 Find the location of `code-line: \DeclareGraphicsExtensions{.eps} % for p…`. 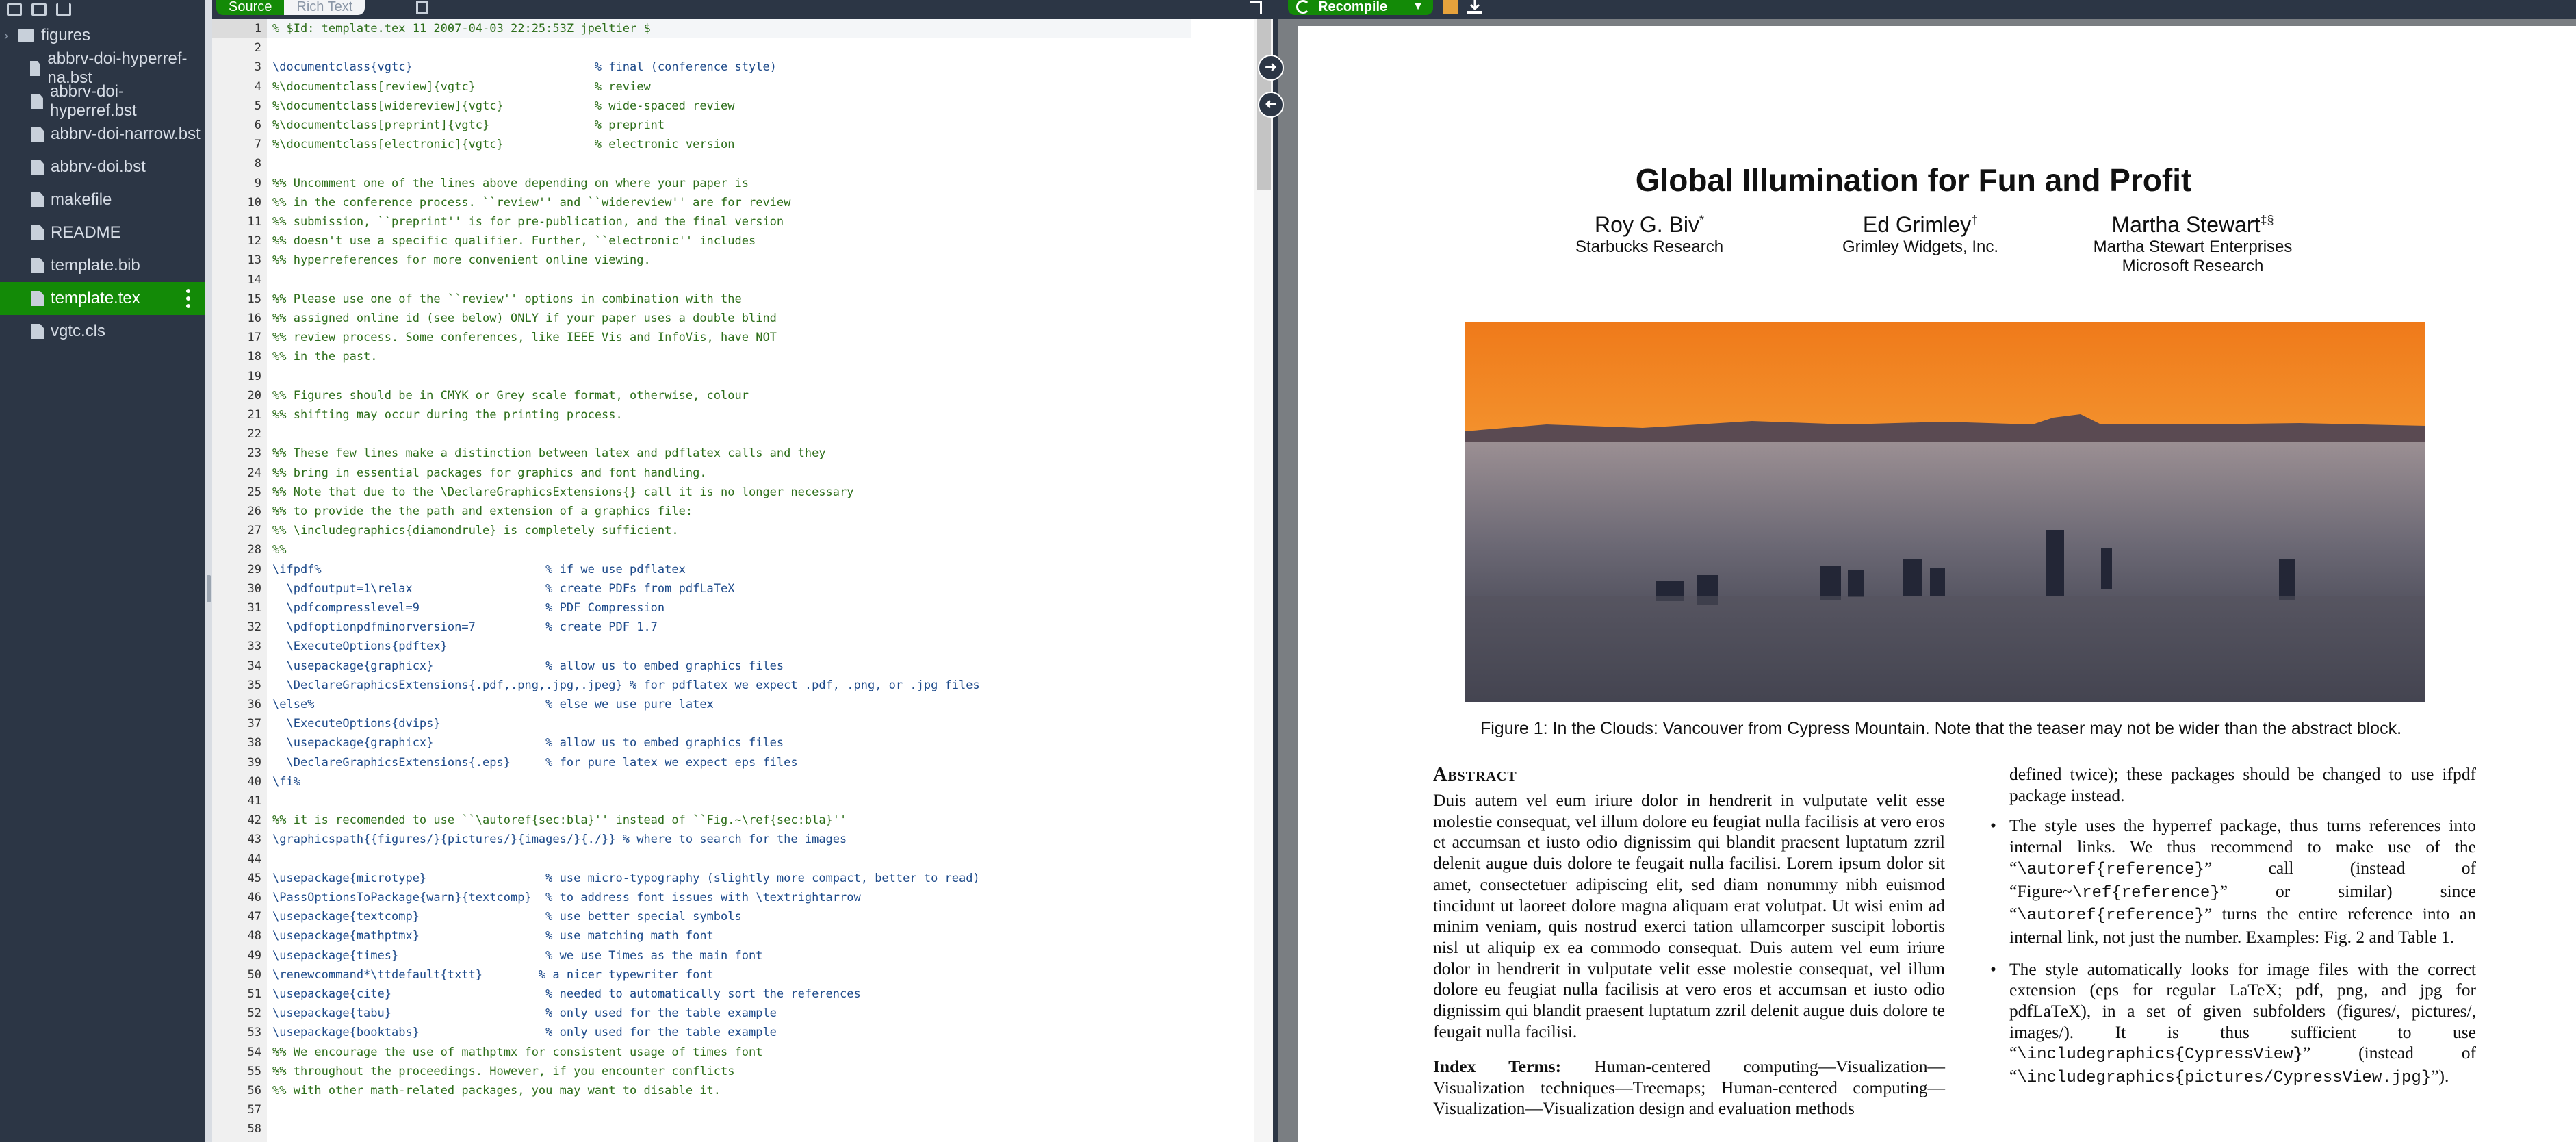

code-line: \DeclareGraphicsExtensions{.eps} % for p… is located at coordinates (734, 762).